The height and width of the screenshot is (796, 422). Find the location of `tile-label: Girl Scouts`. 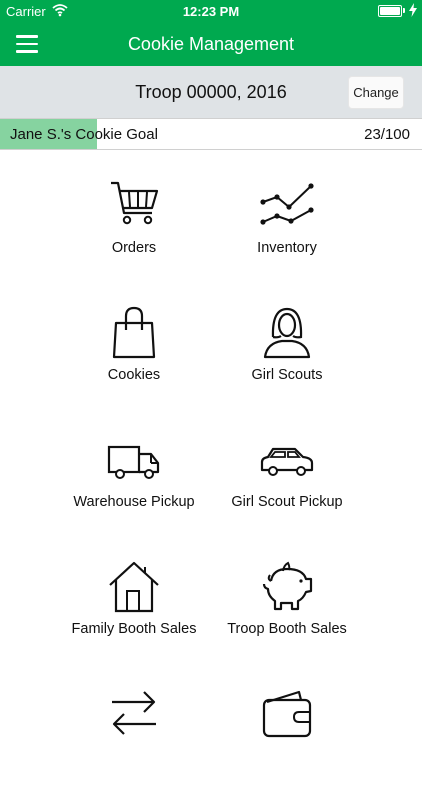

tile-label: Girl Scouts is located at coordinates (287, 375).